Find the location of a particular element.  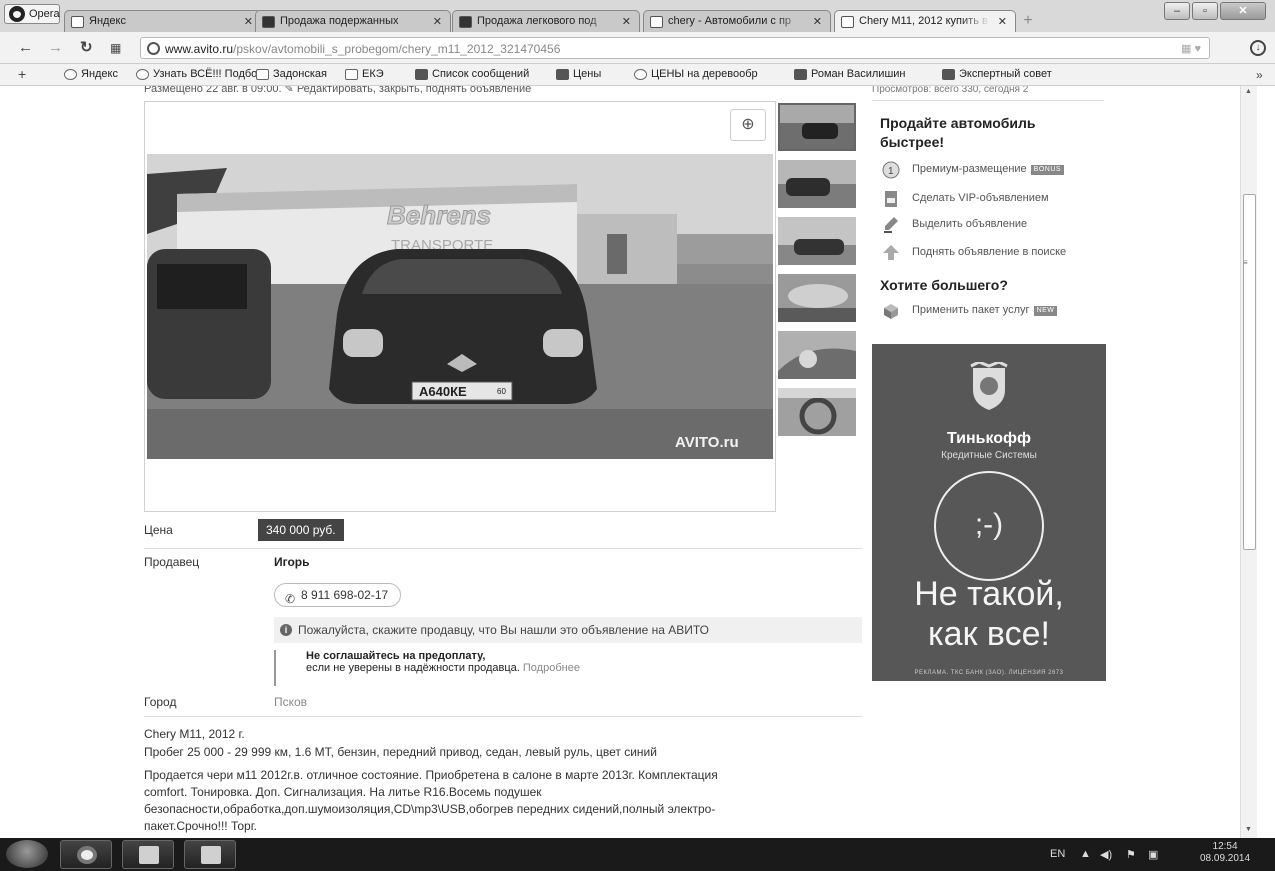

heart-icon: ▦ ♥ is located at coordinates (1191, 48).